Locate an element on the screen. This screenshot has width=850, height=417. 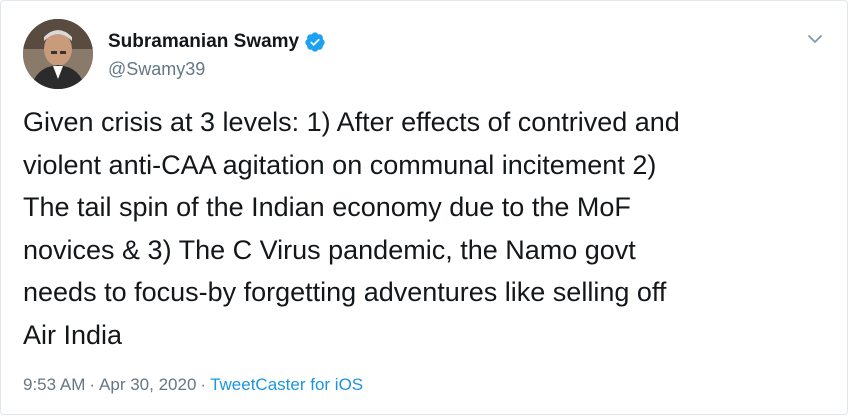
avatar-image is located at coordinates (58, 54).